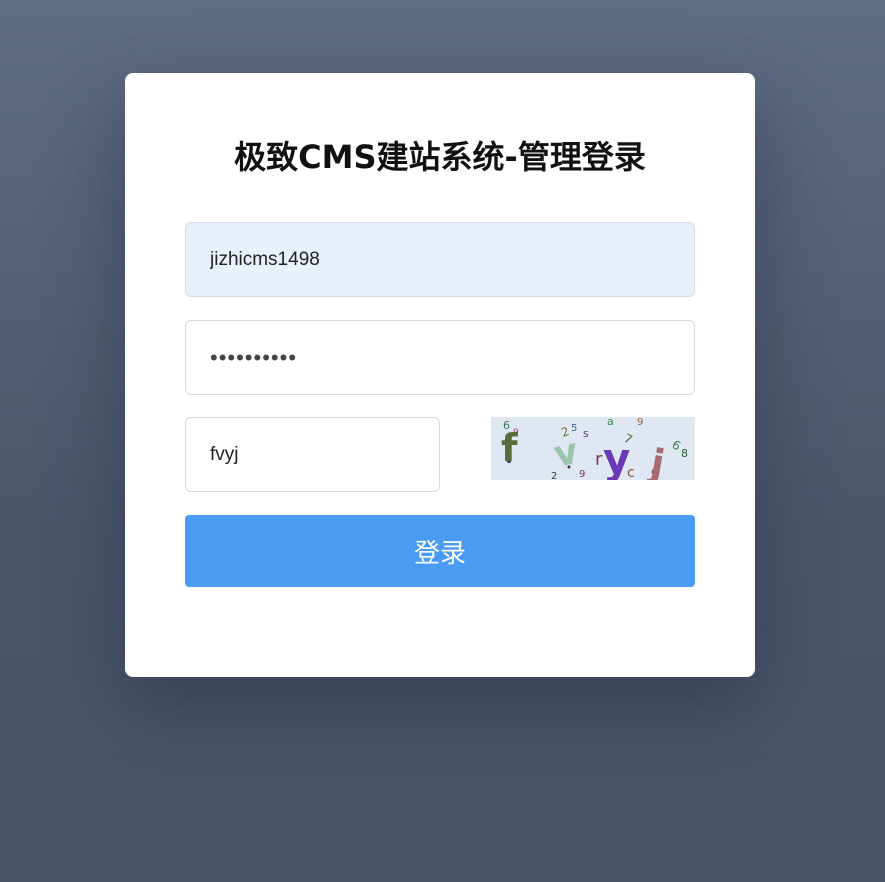  Describe the element at coordinates (312, 454) in the screenshot. I see `captcha-input` at that location.